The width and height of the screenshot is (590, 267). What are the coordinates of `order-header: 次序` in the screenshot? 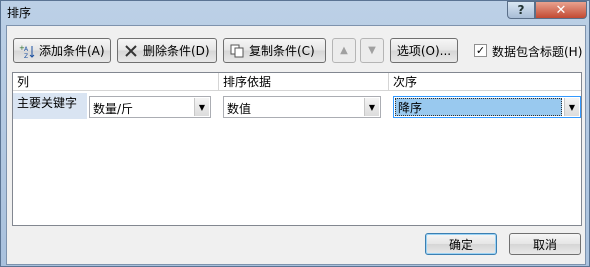 It's located at (405, 82).